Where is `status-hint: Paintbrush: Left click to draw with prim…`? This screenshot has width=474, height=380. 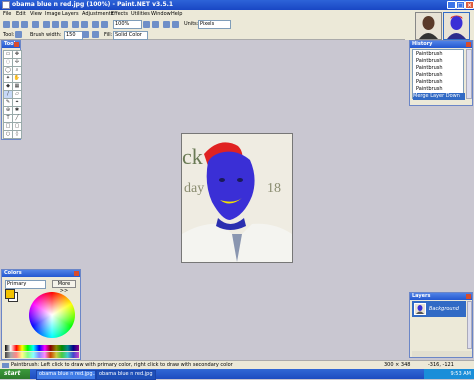 status-hint: Paintbrush: Left click to draw with prim… is located at coordinates (122, 365).